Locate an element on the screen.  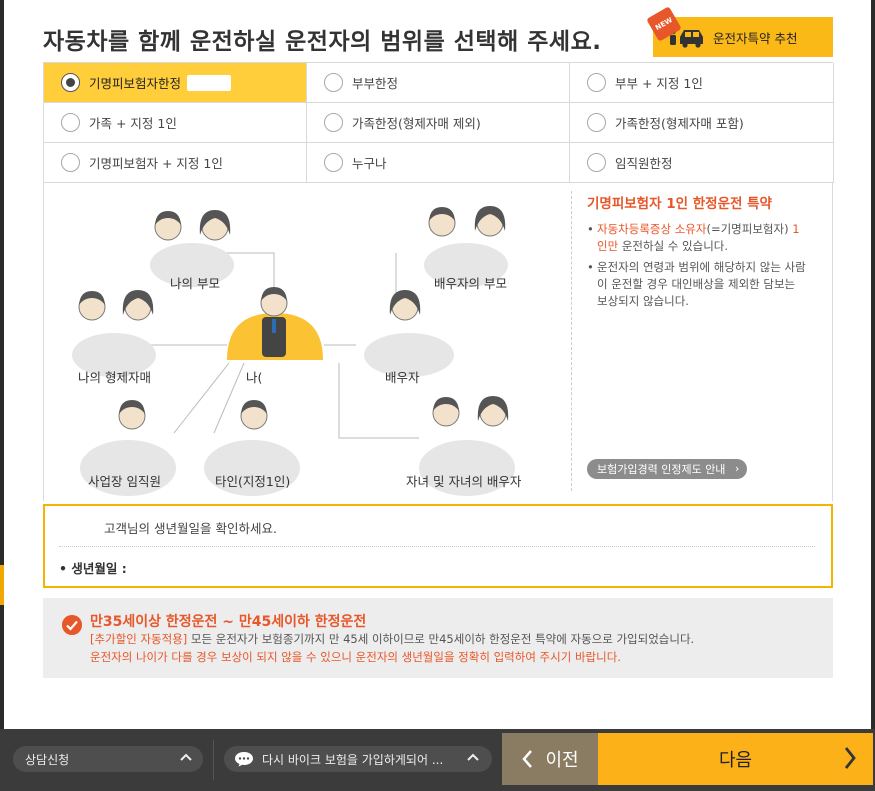
consult-label: 상담신청 is located at coordinates (47, 759).